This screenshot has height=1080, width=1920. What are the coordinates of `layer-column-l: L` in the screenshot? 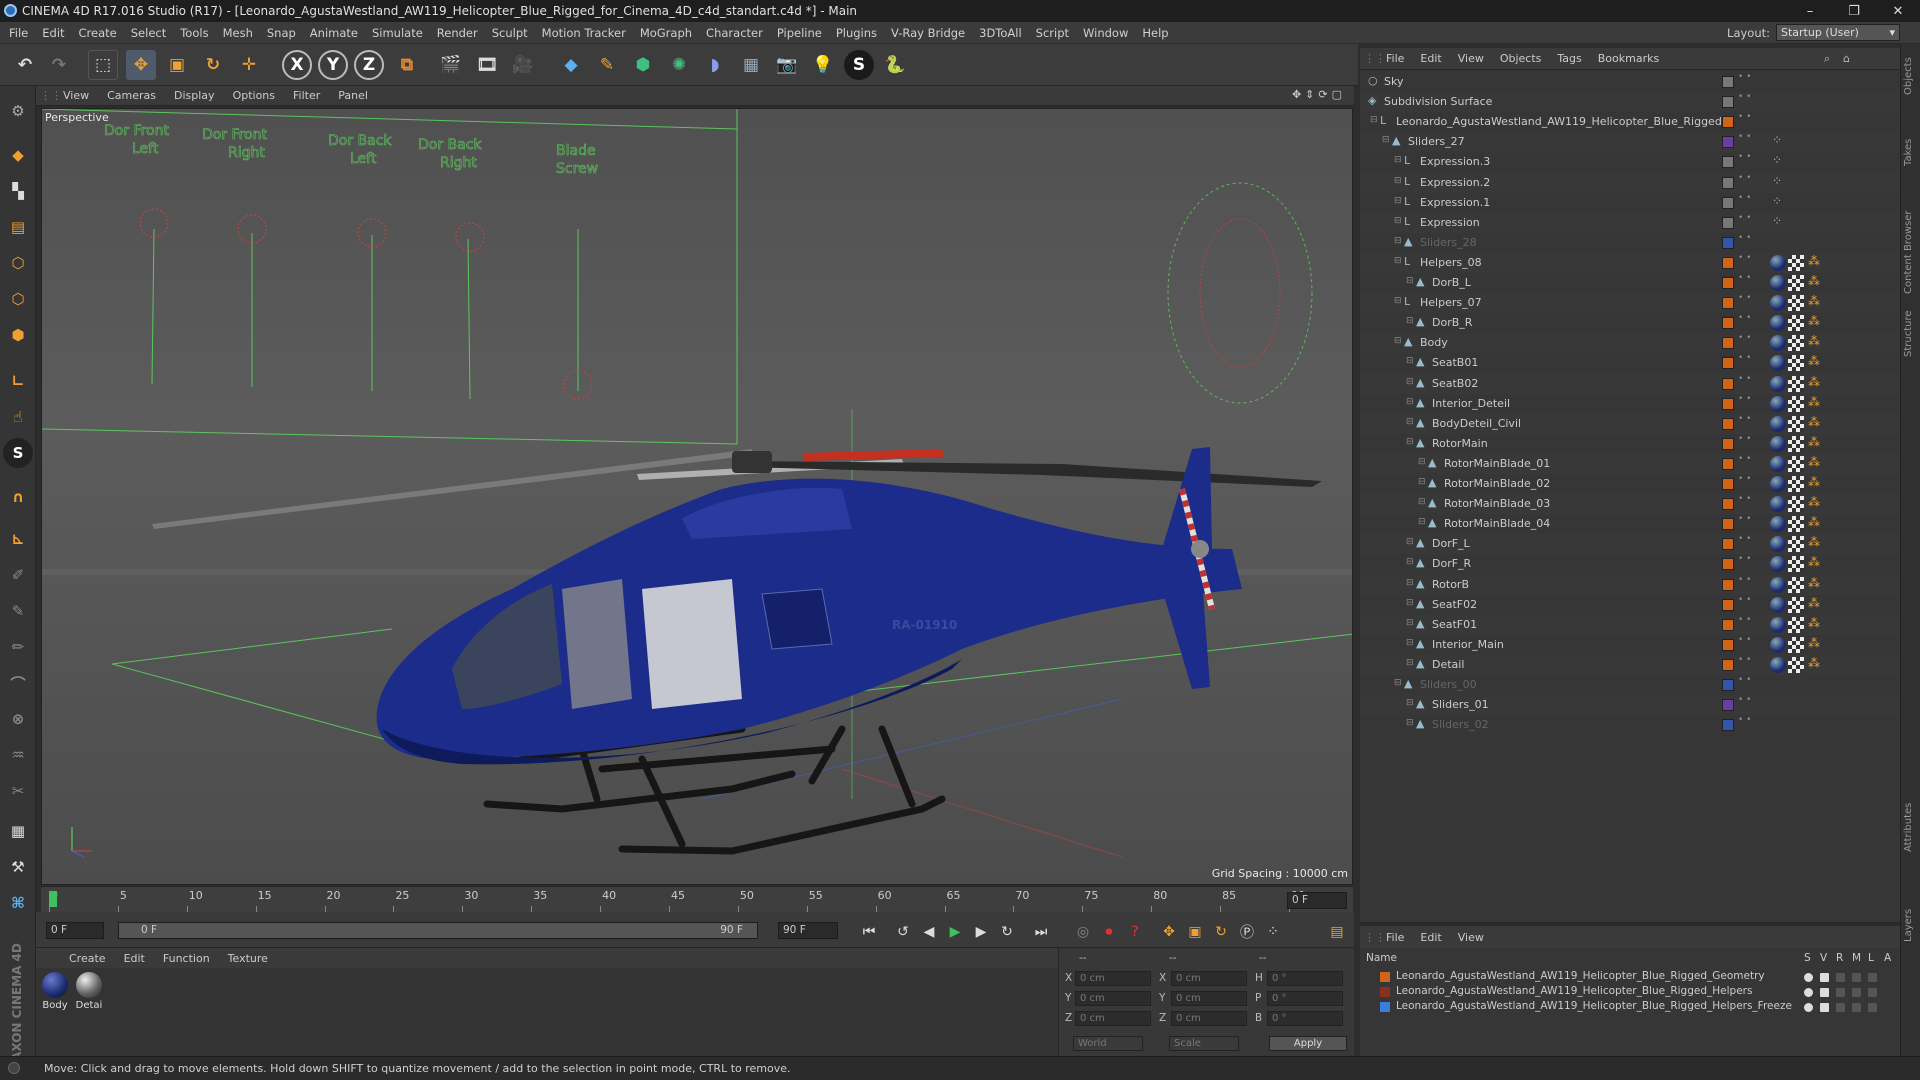 It's located at (1871, 958).